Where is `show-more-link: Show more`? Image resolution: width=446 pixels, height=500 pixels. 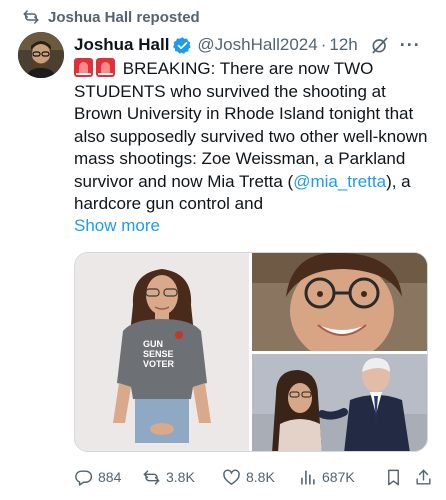 show-more-link: Show more is located at coordinates (117, 226).